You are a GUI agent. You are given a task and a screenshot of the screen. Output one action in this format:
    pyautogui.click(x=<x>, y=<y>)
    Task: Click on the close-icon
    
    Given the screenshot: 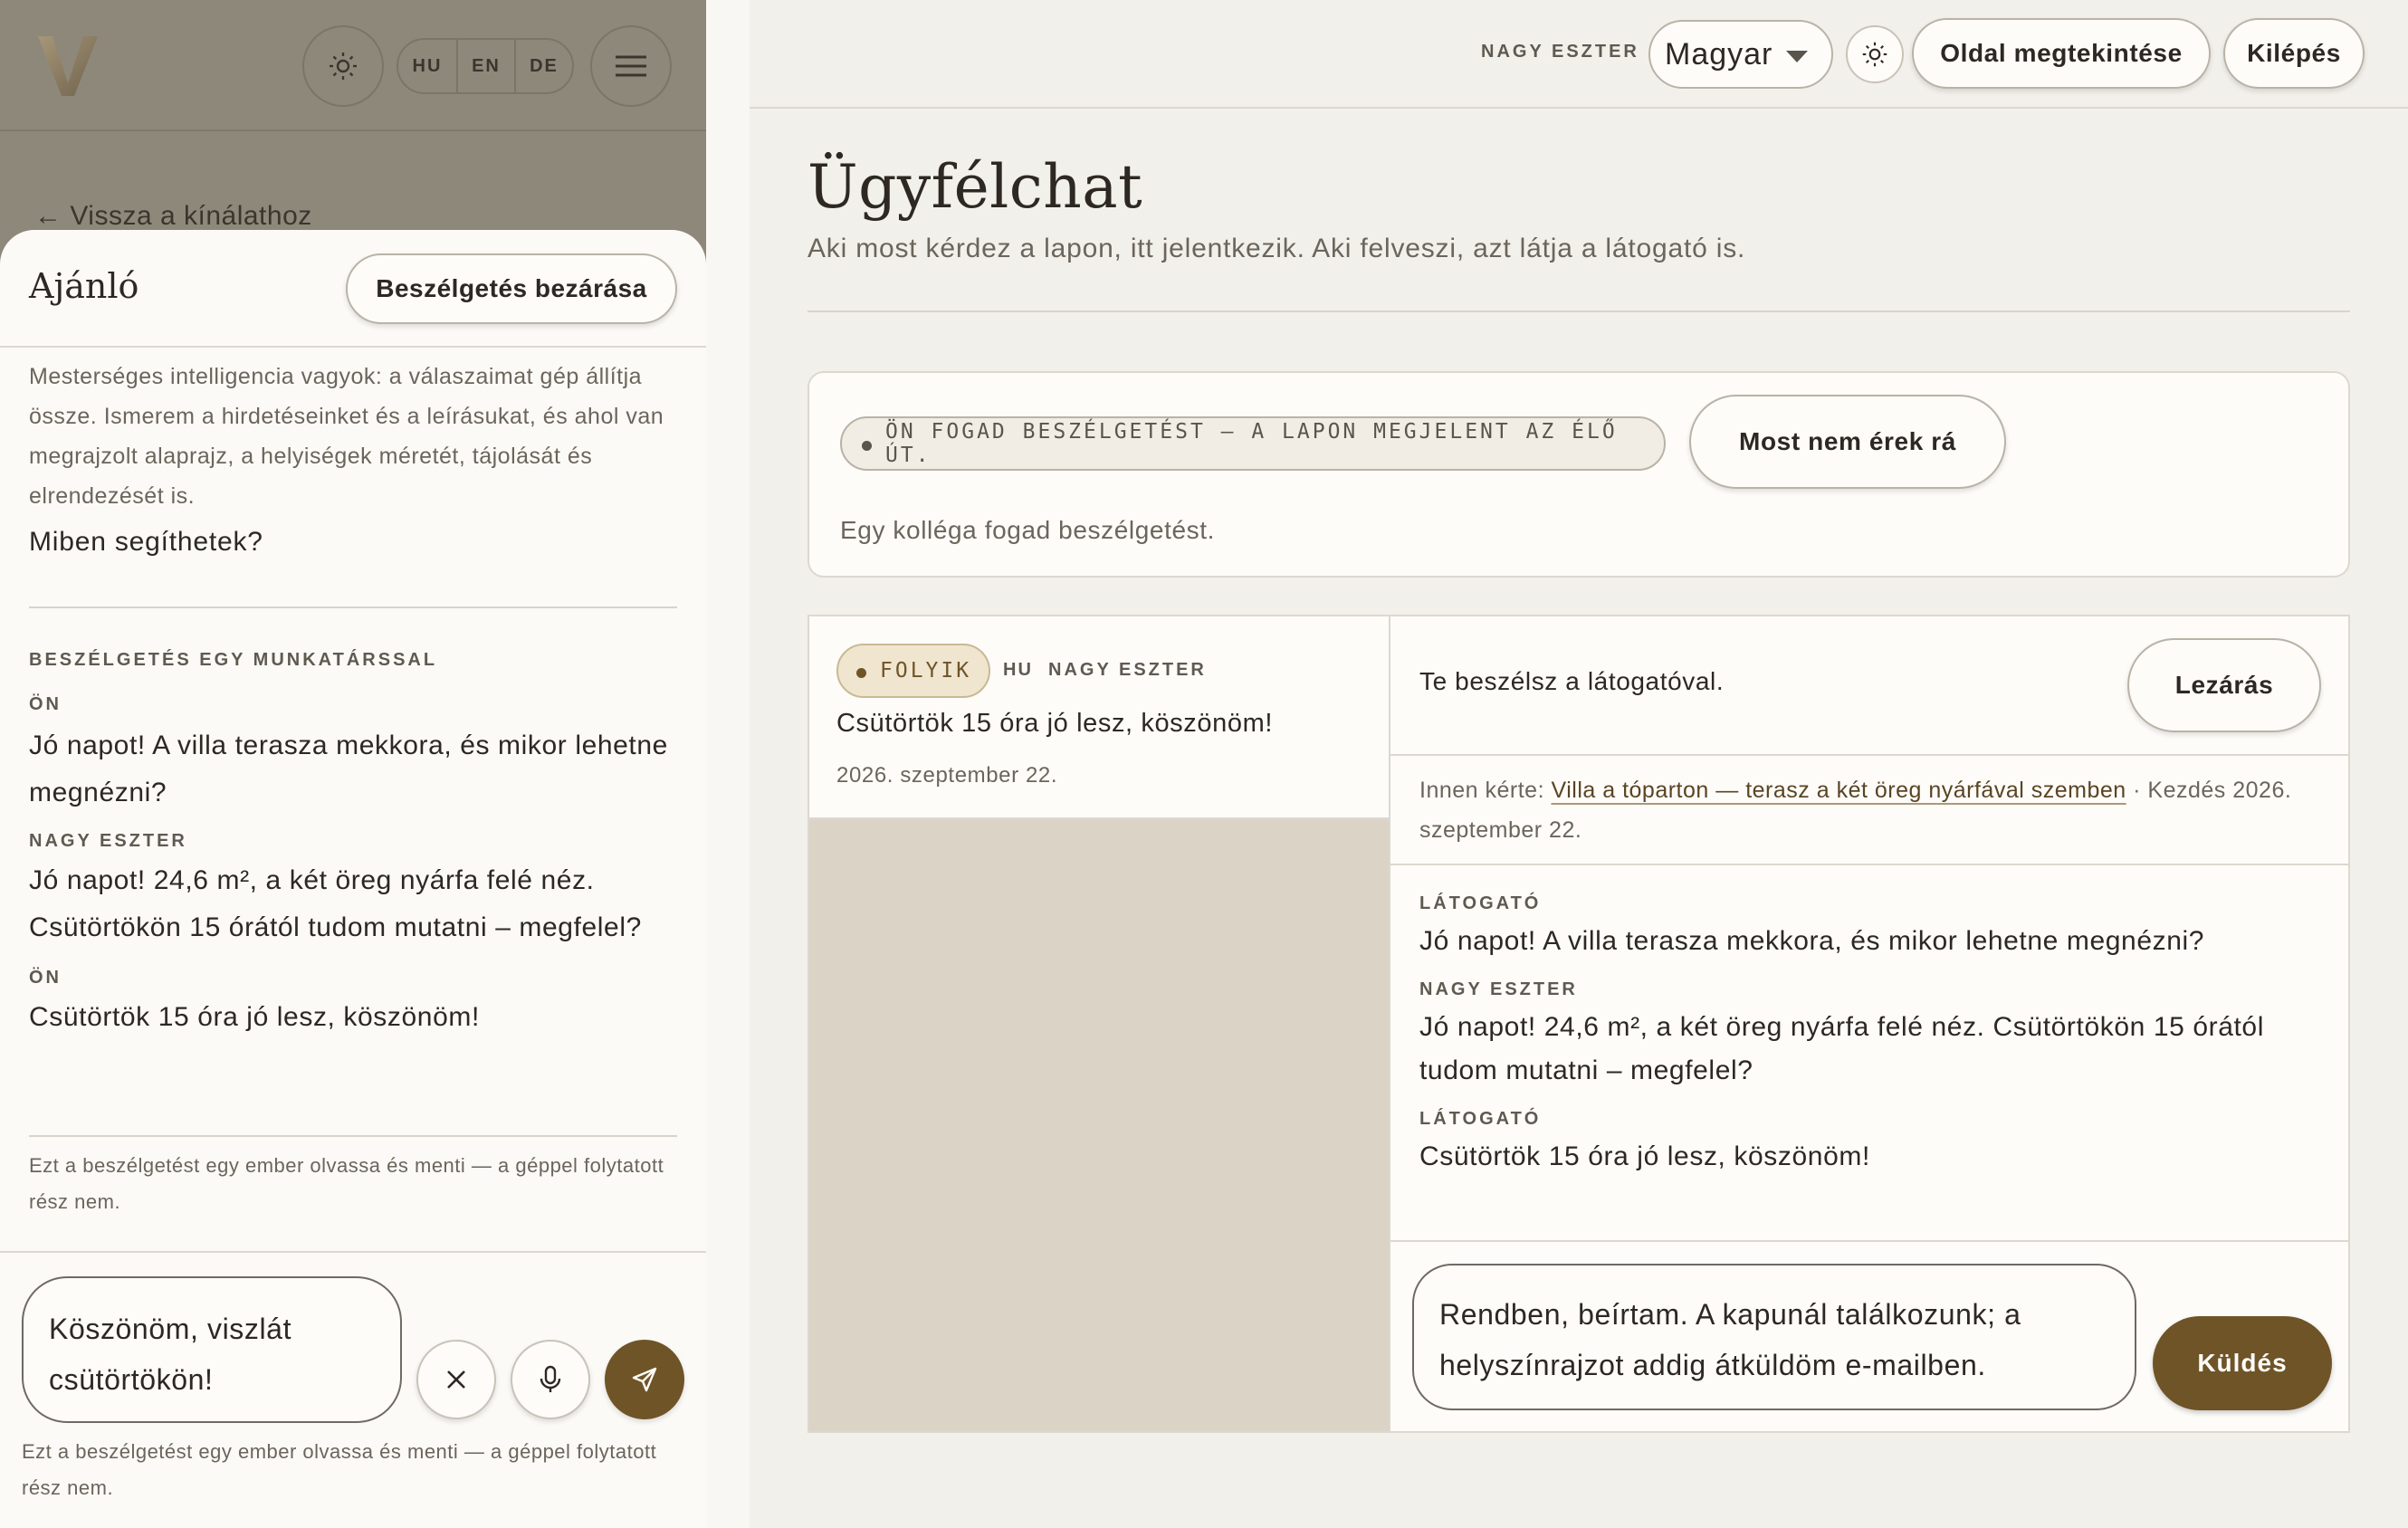 What is the action you would take?
    pyautogui.click(x=456, y=1380)
    